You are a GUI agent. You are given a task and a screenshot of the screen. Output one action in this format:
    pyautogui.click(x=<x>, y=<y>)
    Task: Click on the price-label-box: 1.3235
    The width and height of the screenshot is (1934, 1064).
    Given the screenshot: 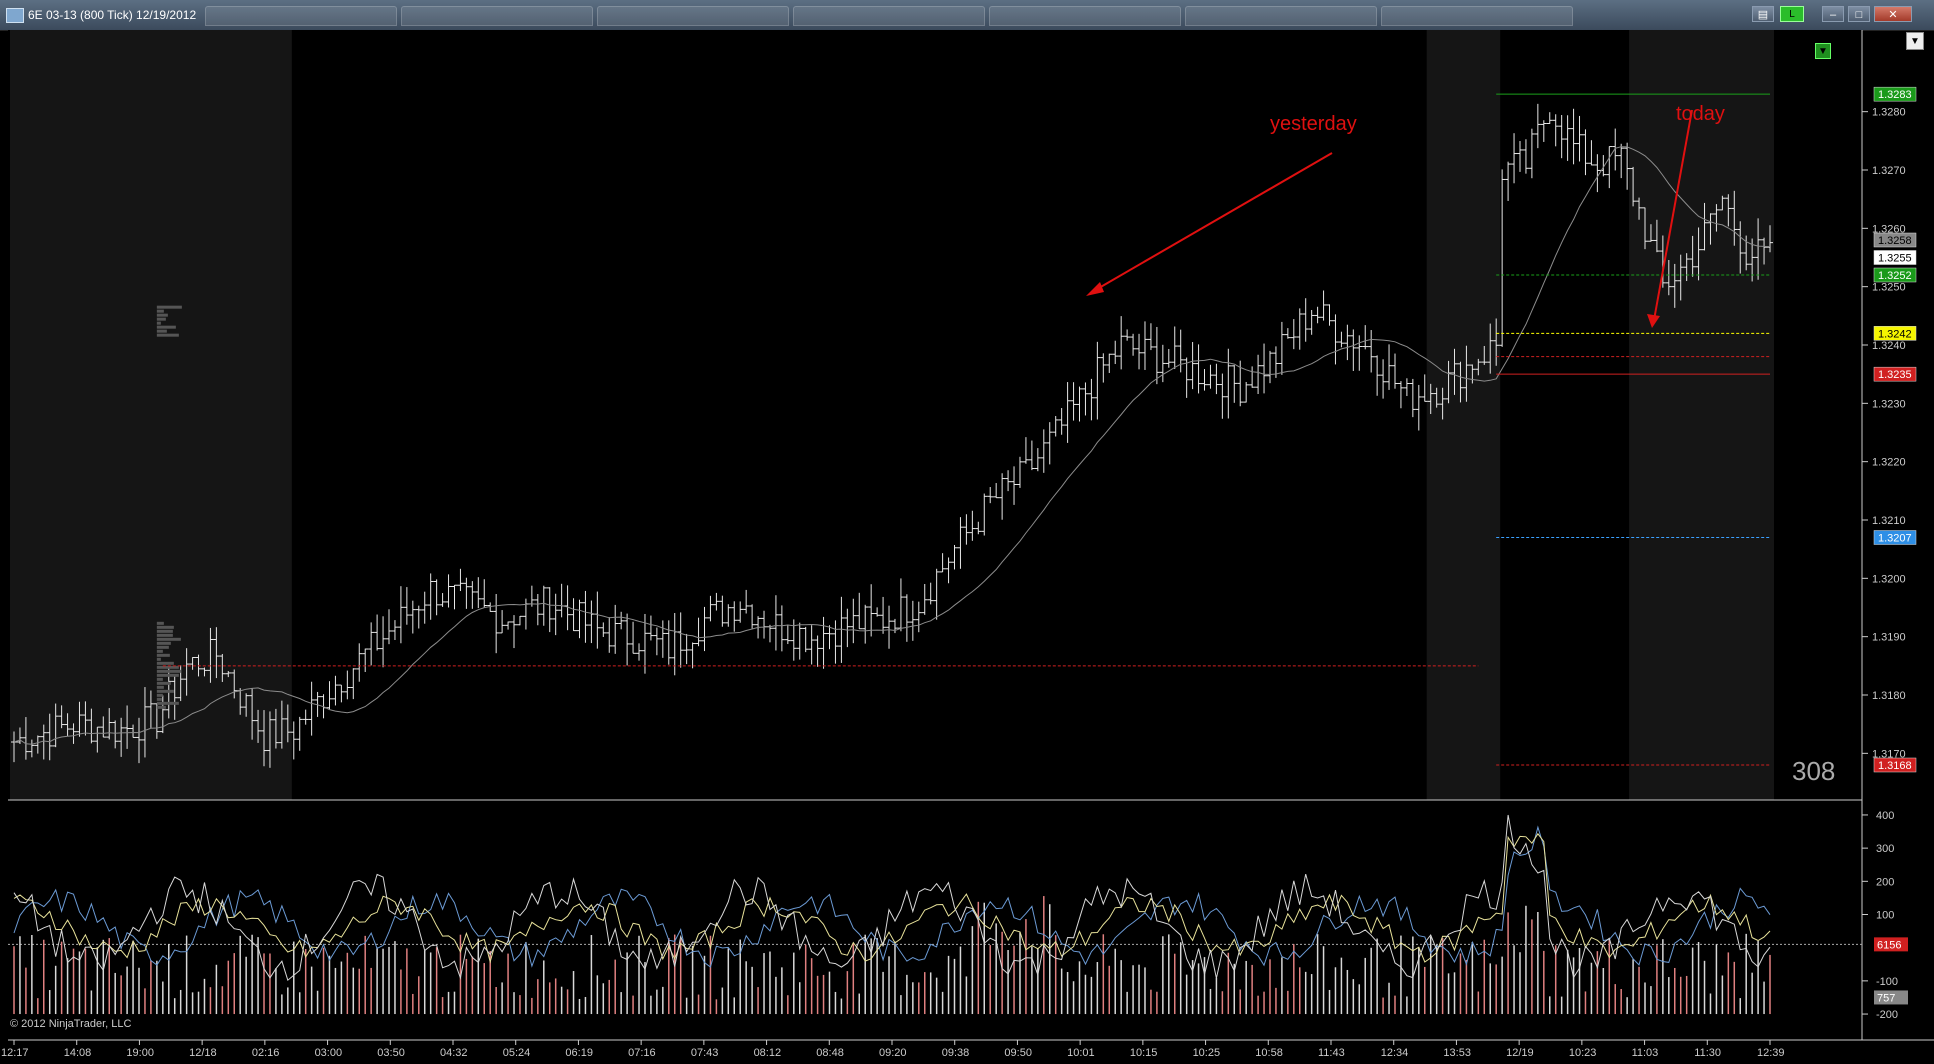 What is the action you would take?
    pyautogui.click(x=1895, y=374)
    